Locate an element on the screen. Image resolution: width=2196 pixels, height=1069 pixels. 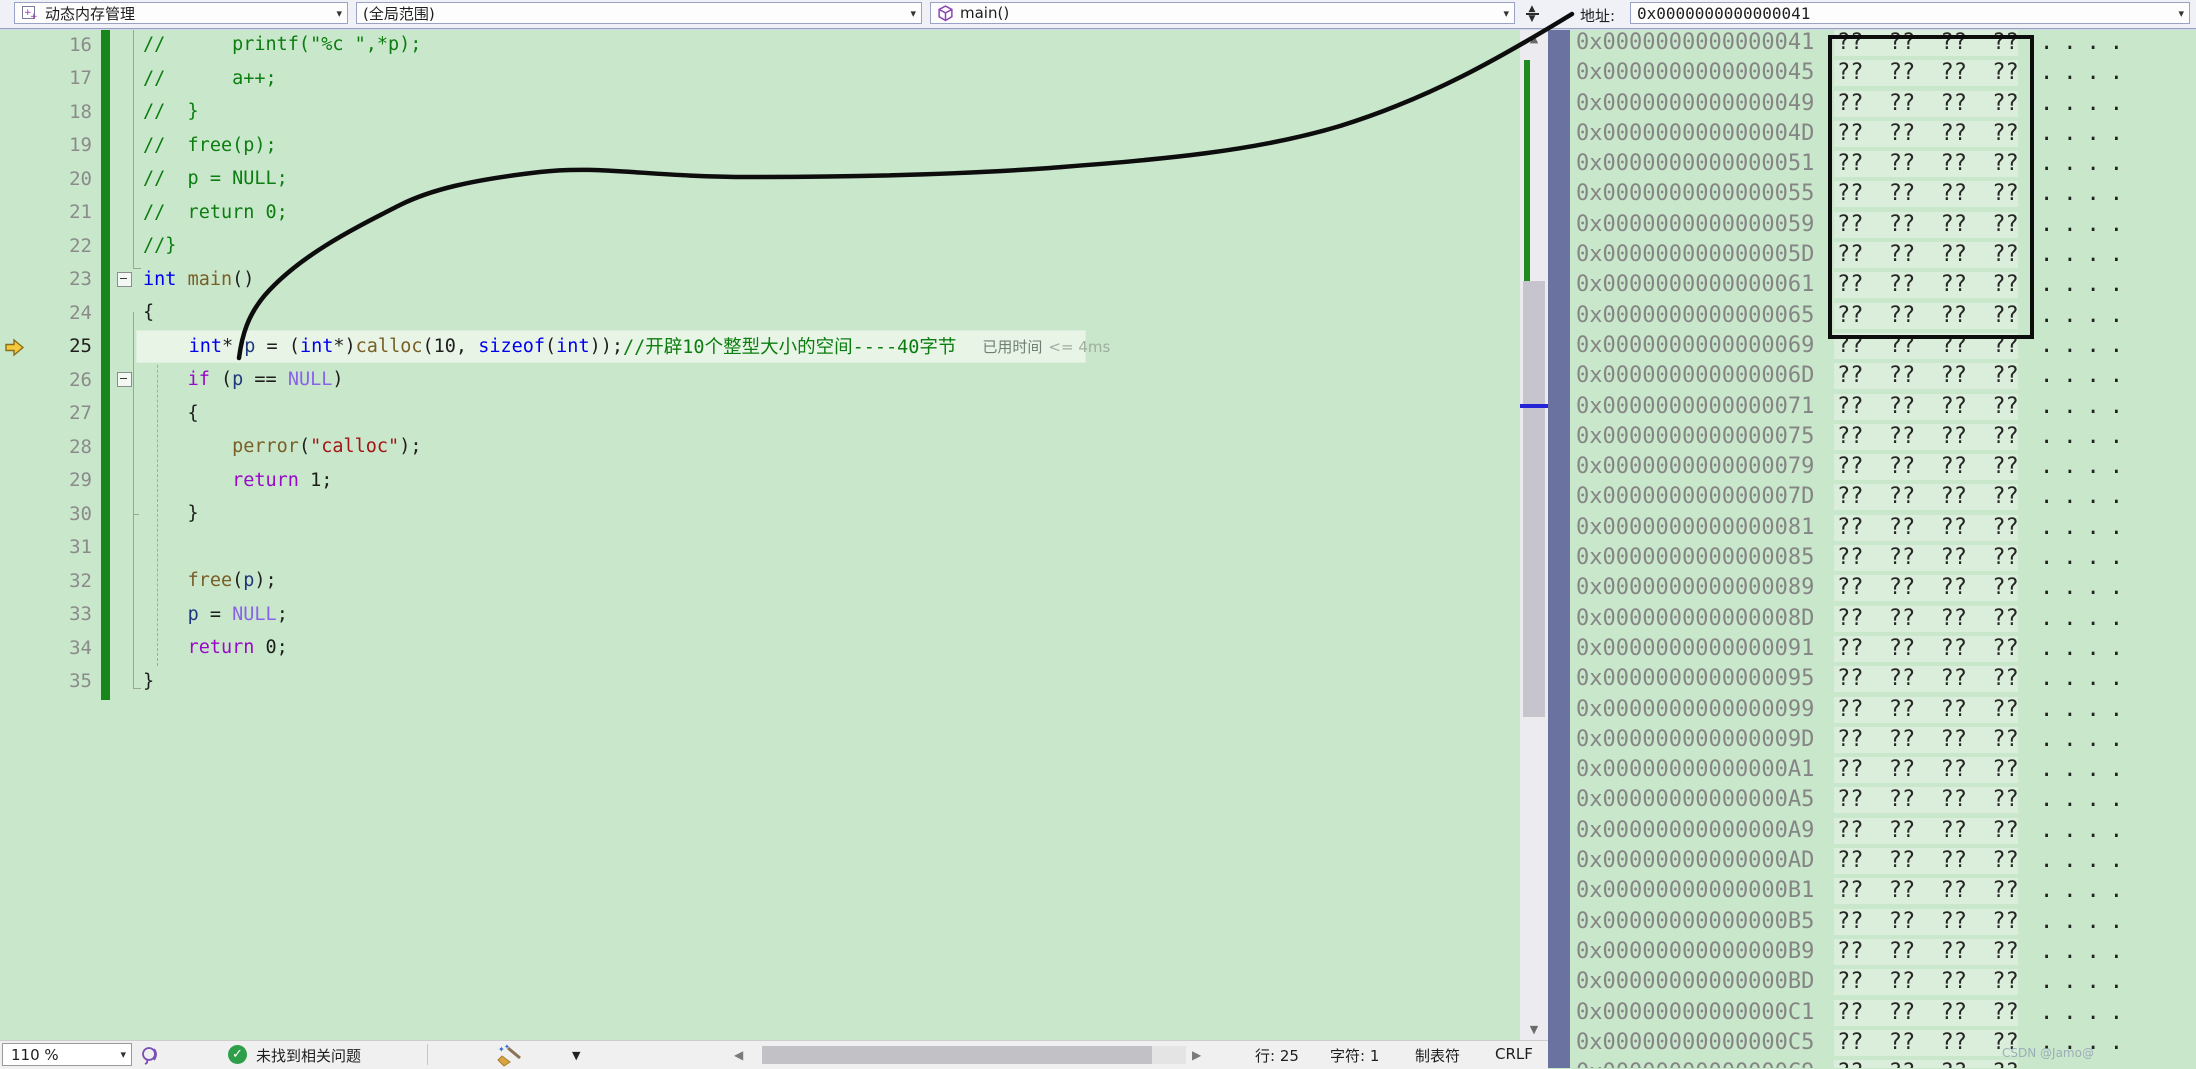
code-text: { is located at coordinates (145, 313).